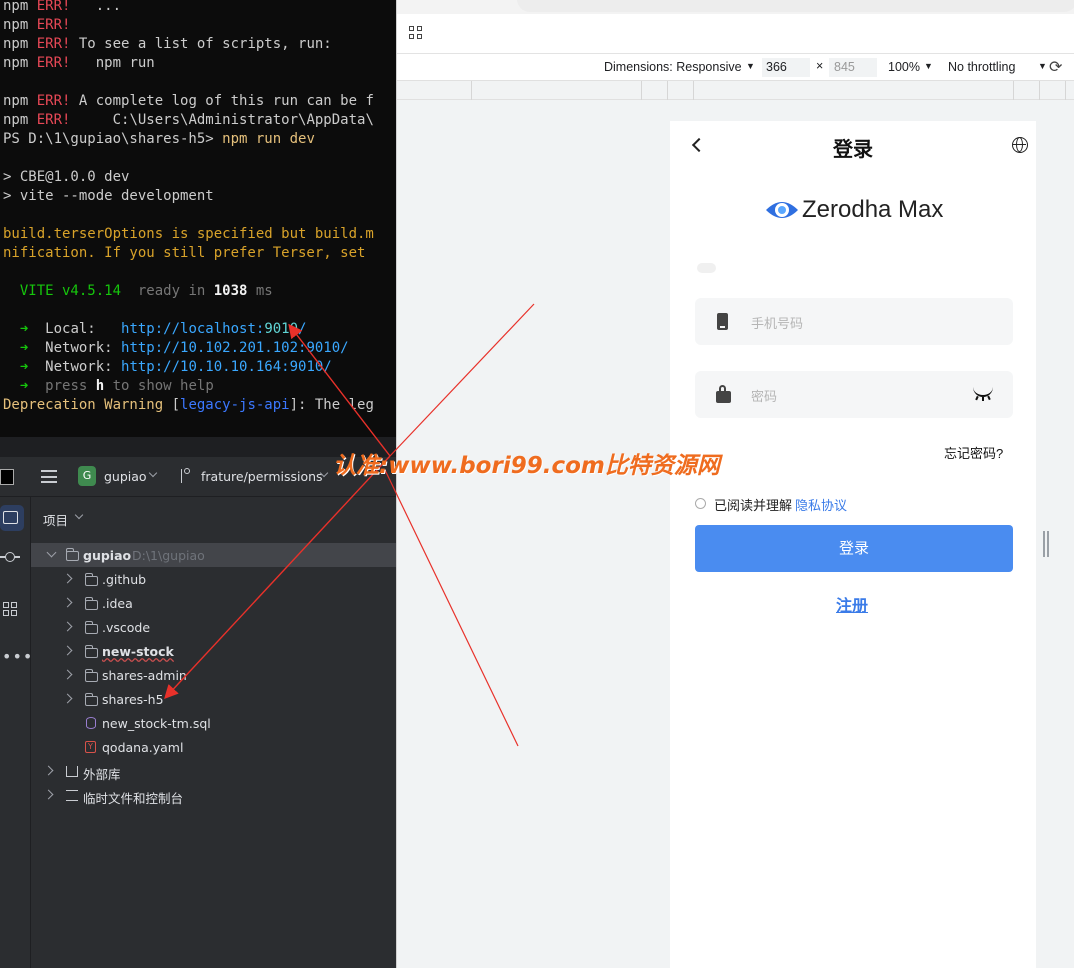 This screenshot has width=1074, height=968. I want to click on tree-row: new-stock, so click(213, 651).